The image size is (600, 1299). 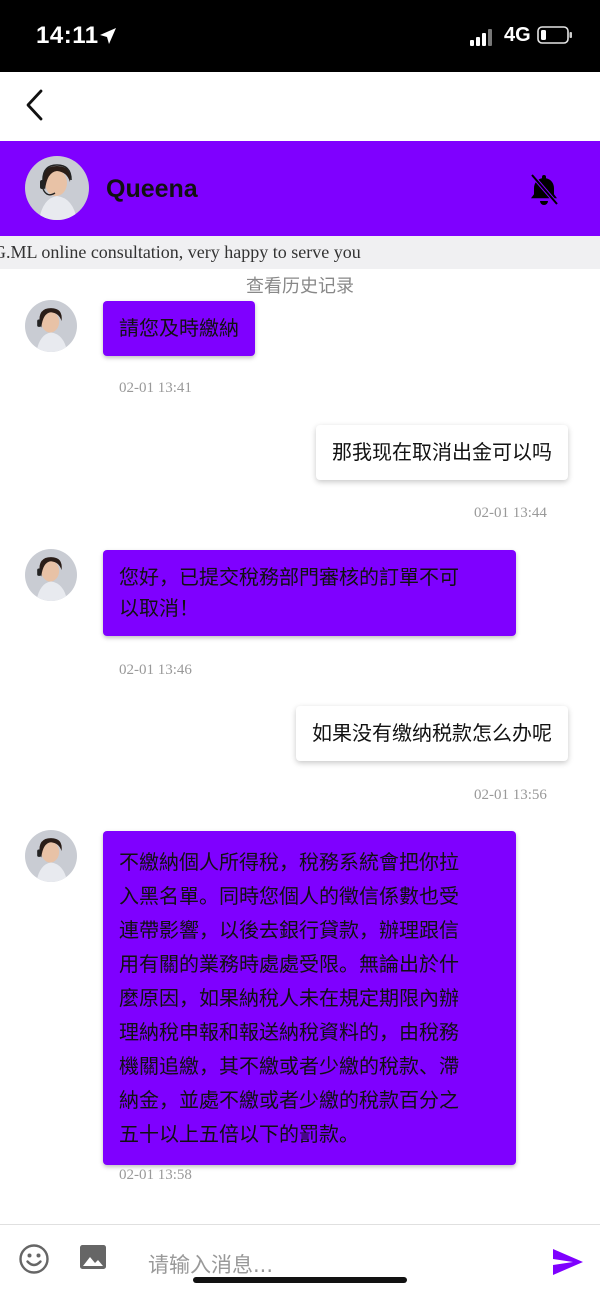 I want to click on message-line: 連帶影響，以後去銀行貸款，辦理跟信, so click(x=289, y=930).